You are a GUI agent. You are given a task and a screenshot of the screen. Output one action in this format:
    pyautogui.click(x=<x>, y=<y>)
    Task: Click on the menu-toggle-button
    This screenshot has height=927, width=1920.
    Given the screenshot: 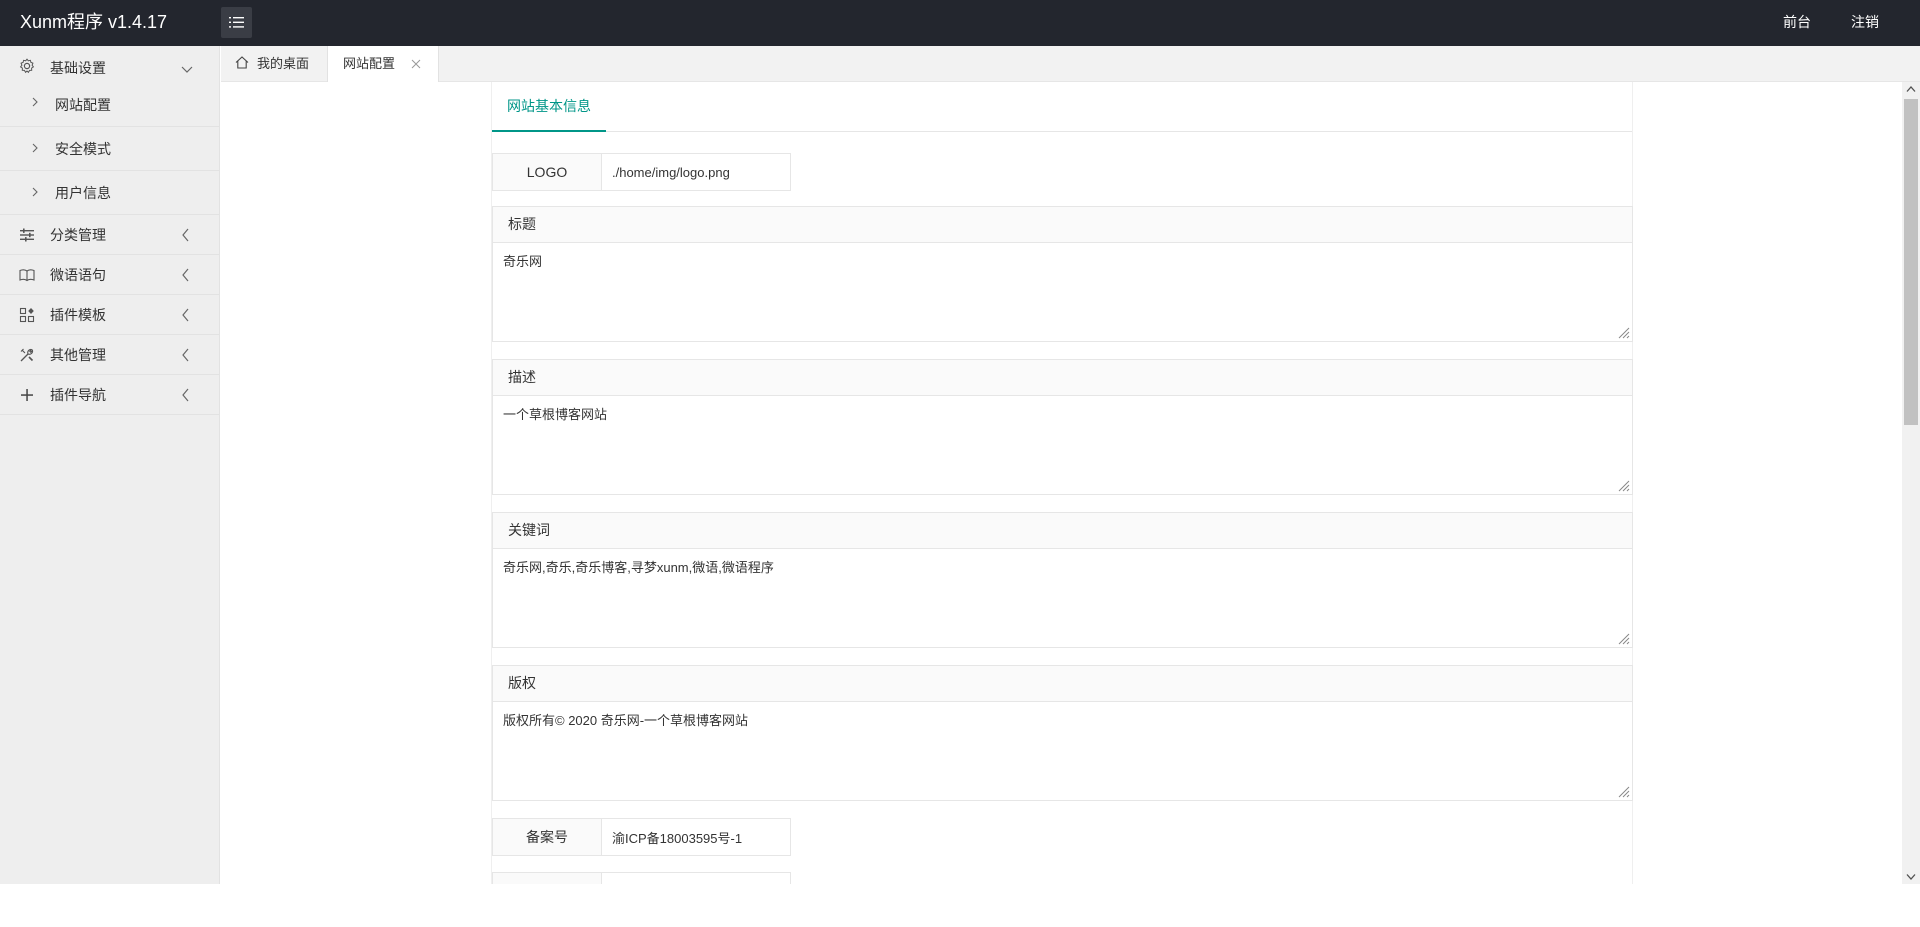 What is the action you would take?
    pyautogui.click(x=236, y=22)
    